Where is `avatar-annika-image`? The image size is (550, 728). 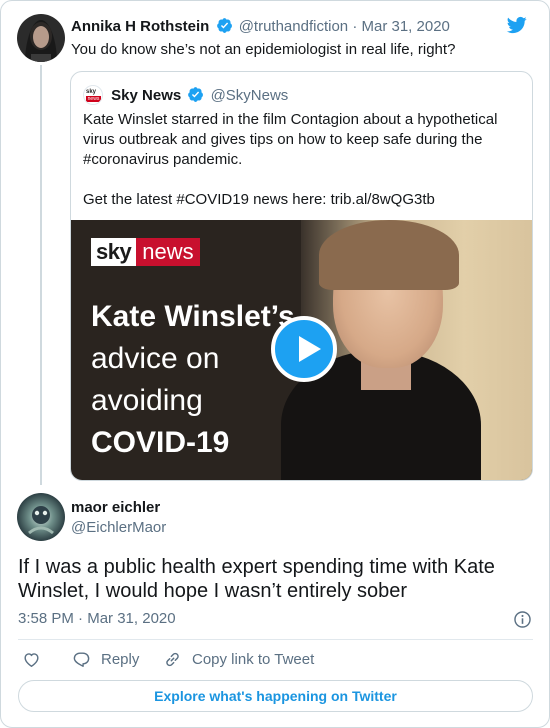 avatar-annika-image is located at coordinates (41, 38).